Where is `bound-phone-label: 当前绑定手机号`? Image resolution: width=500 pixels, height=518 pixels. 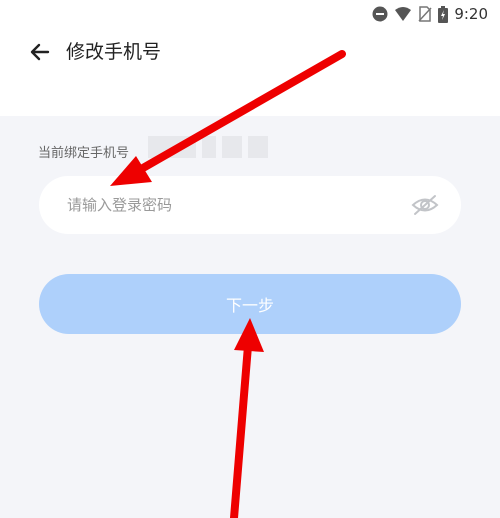 bound-phone-label: 当前绑定手机号 is located at coordinates (84, 153).